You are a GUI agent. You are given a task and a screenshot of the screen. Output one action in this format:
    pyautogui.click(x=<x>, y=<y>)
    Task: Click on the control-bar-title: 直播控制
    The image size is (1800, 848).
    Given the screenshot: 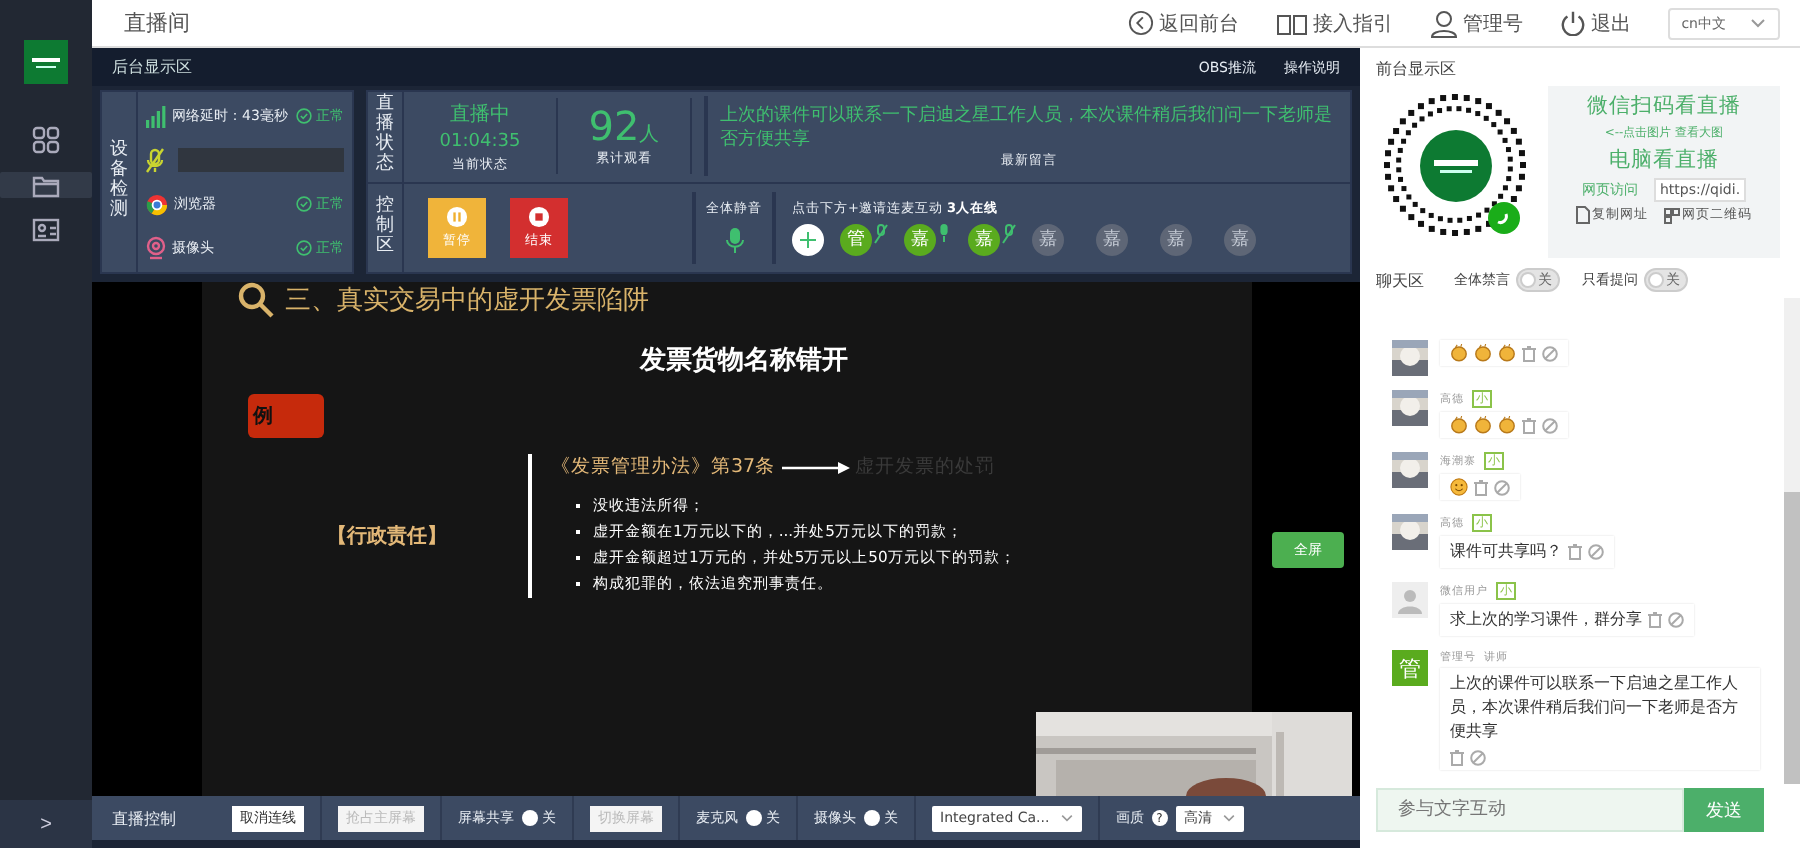 What is the action you would take?
    pyautogui.click(x=145, y=818)
    